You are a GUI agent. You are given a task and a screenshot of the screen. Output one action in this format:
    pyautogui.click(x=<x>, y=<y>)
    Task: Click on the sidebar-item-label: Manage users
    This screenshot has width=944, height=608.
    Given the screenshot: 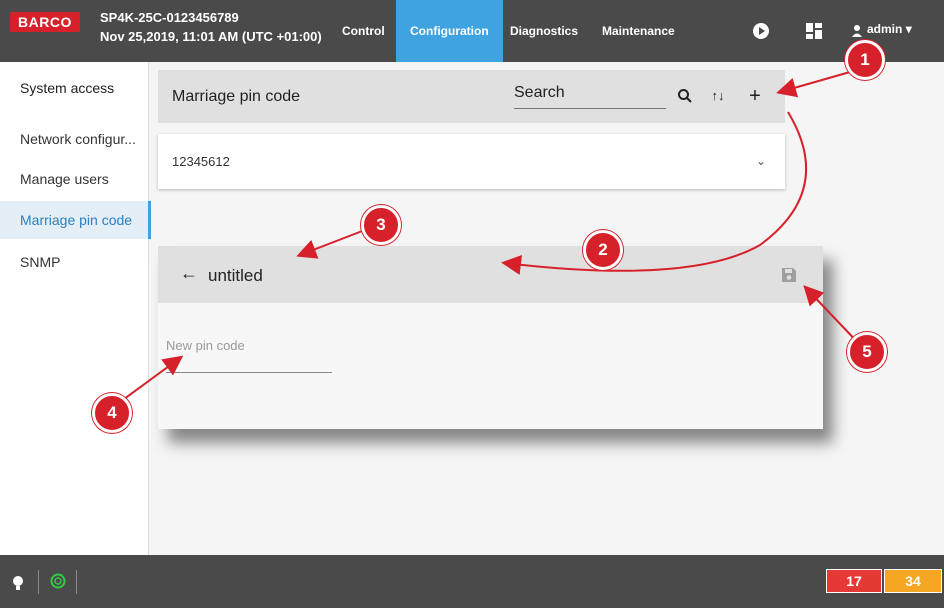 What is the action you would take?
    pyautogui.click(x=64, y=179)
    